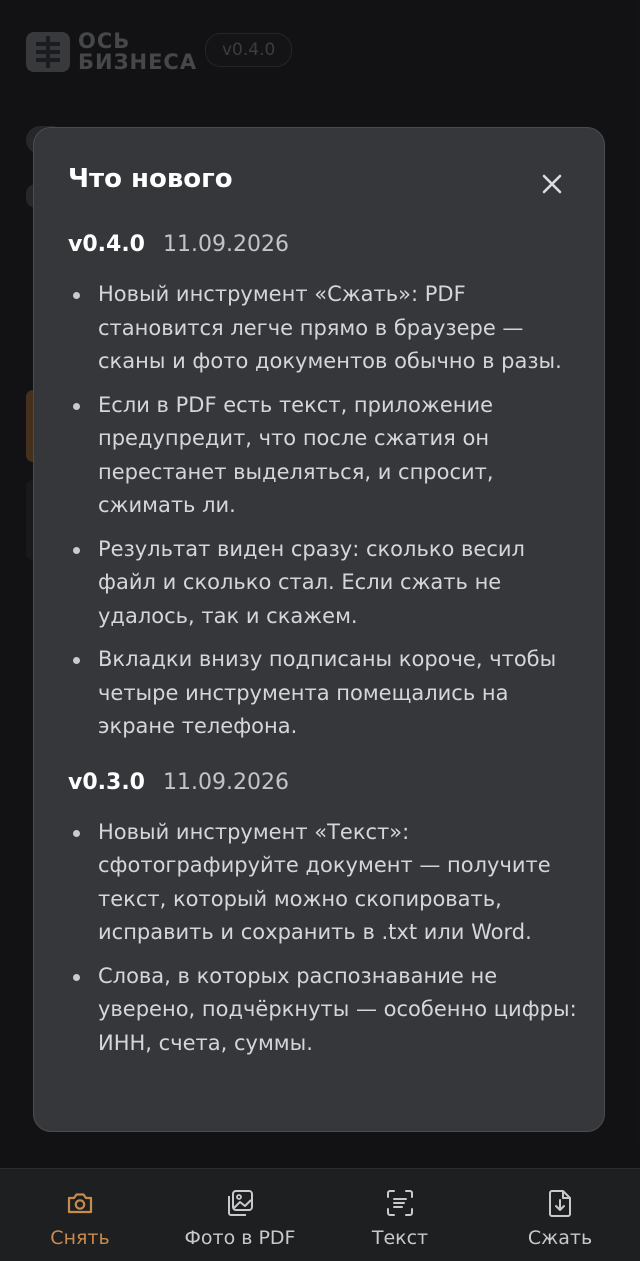 This screenshot has width=640, height=1261. I want to click on photo-pdf-icon, so click(240, 1203).